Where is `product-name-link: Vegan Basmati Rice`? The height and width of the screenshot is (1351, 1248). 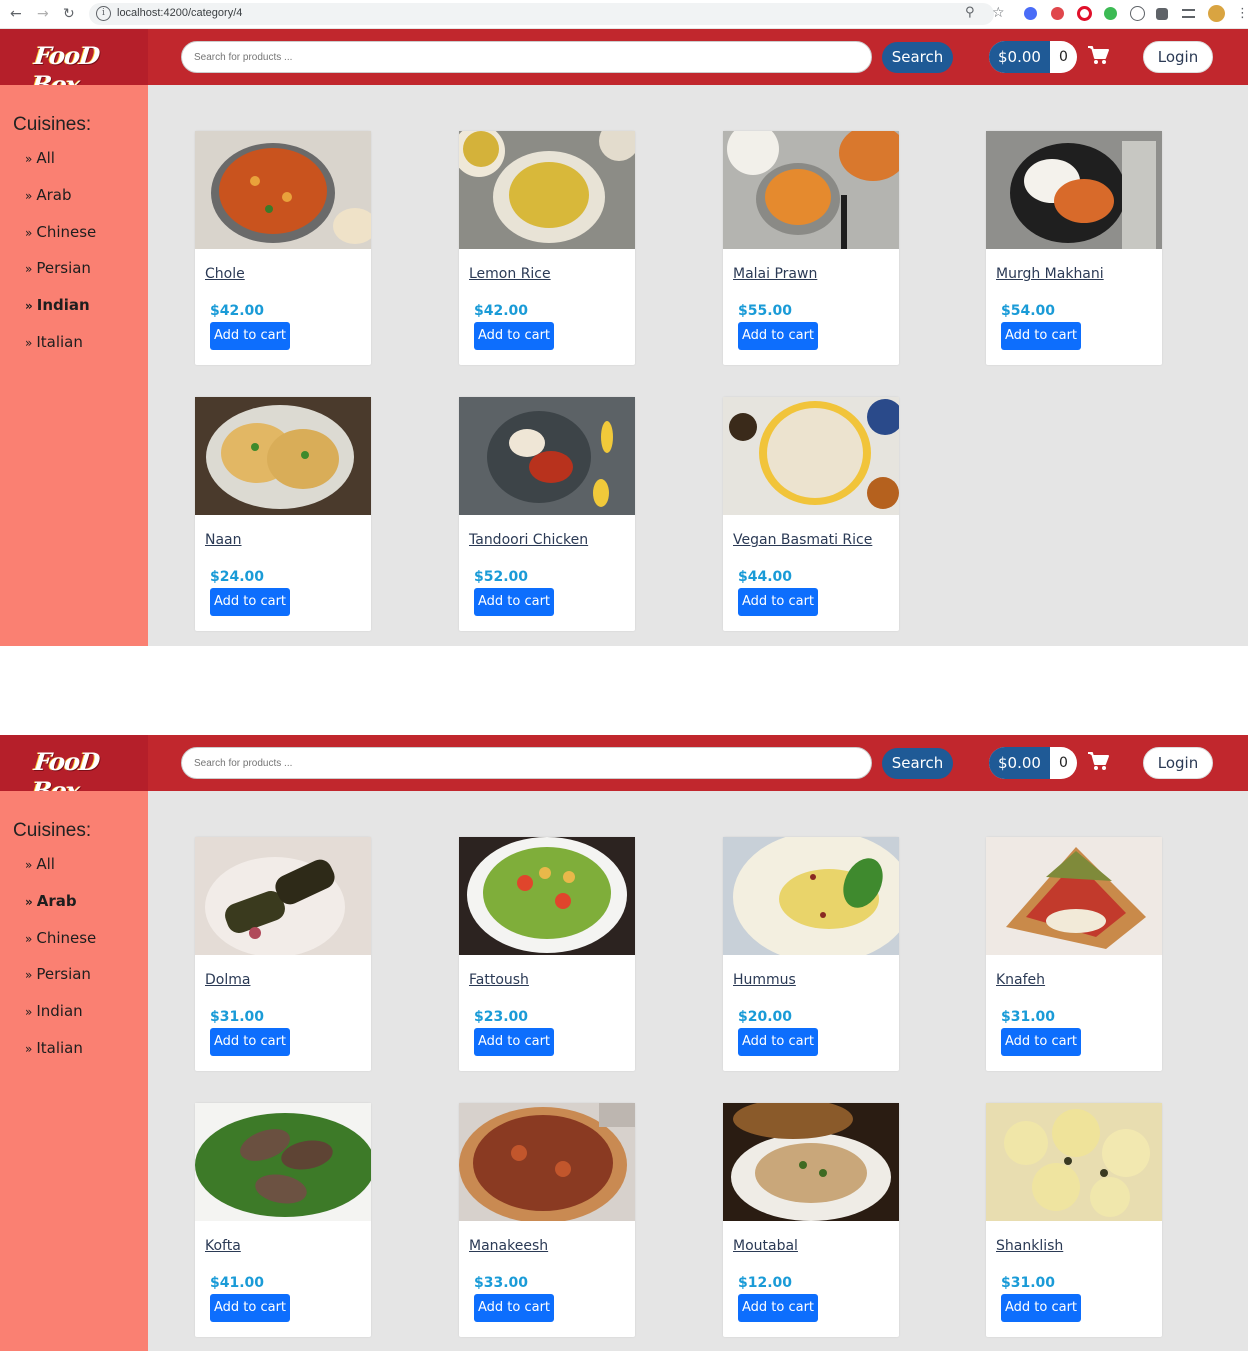 product-name-link: Vegan Basmati Rice is located at coordinates (802, 540).